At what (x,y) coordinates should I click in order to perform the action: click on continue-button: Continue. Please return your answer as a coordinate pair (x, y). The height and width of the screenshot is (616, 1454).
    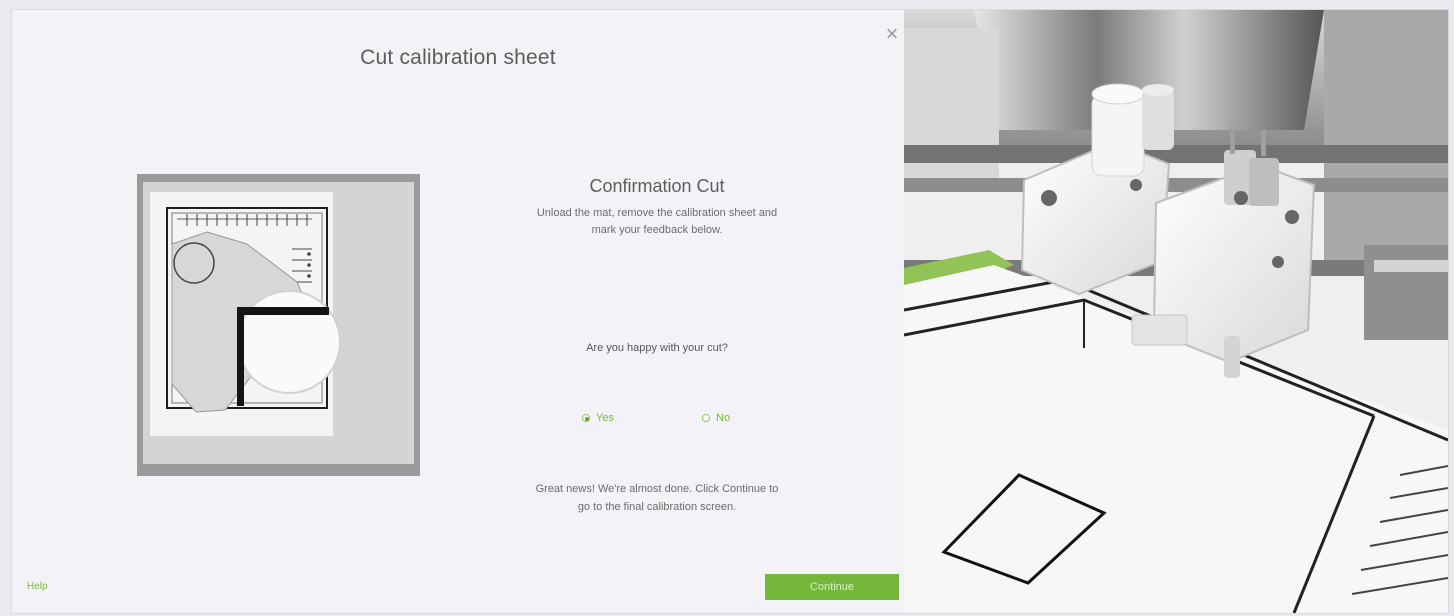
    Looking at the image, I should click on (832, 587).